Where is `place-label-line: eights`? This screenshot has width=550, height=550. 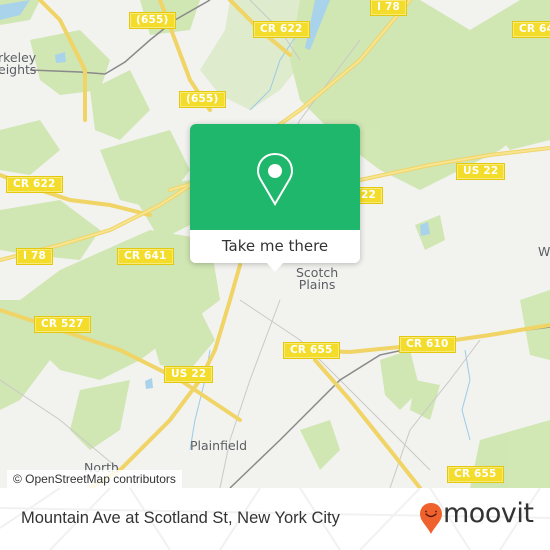
place-label-line: eights is located at coordinates (18, 69).